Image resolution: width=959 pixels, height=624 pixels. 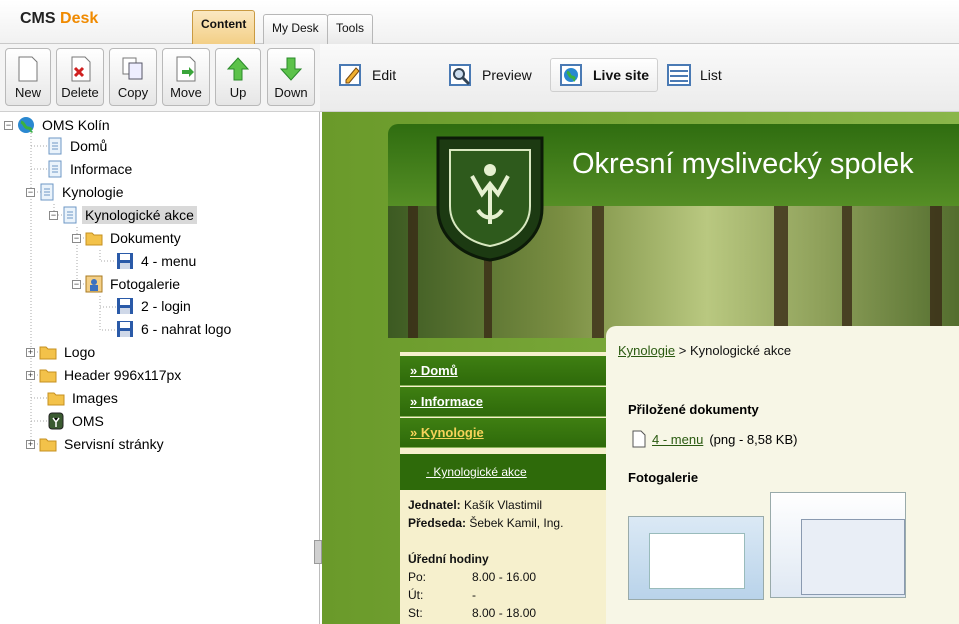 What do you see at coordinates (367, 75) in the screenshot?
I see `edit-view-button: Edit` at bounding box center [367, 75].